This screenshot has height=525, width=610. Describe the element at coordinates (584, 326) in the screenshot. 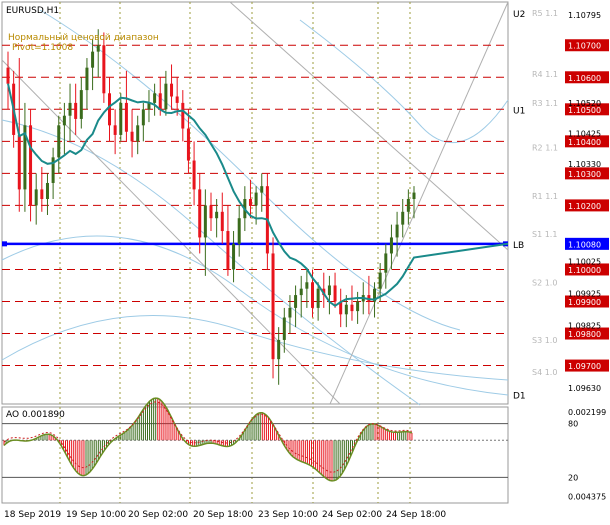

I see `price-tick-label: 1.09825` at that location.